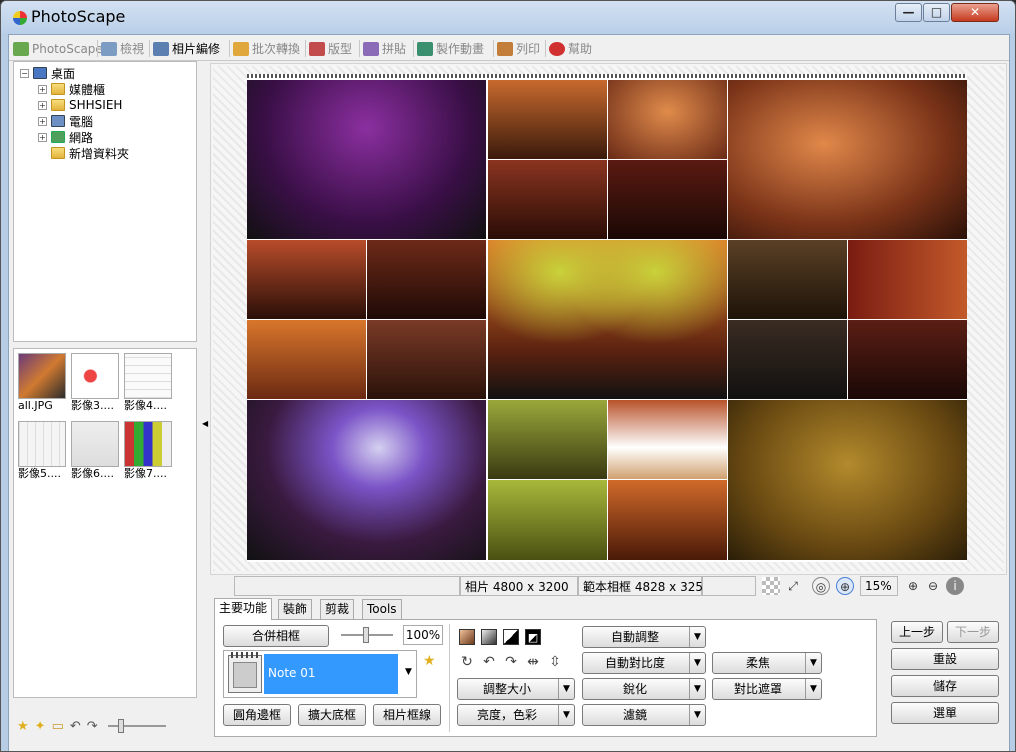 This screenshot has height=752, width=1016. Describe the element at coordinates (771, 586) in the screenshot. I see `checker-background-icon` at that location.